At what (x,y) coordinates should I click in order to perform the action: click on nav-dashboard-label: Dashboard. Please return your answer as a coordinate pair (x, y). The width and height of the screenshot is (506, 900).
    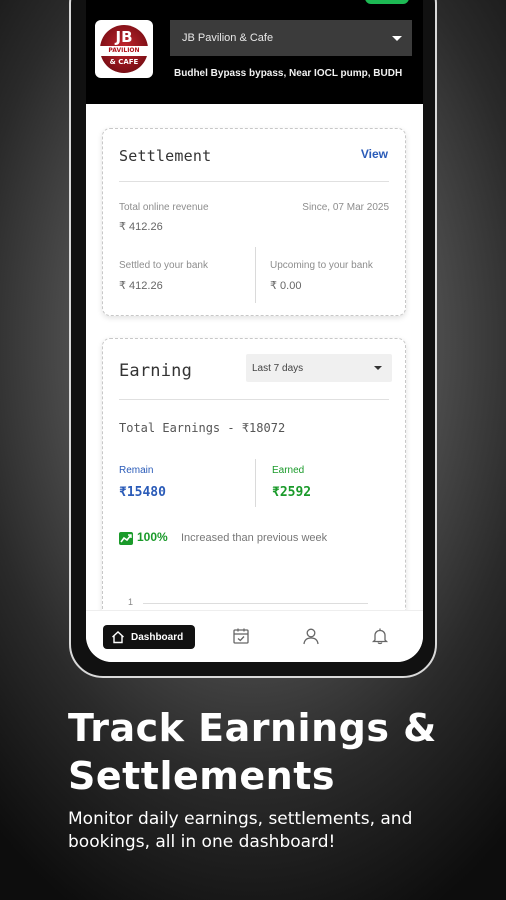
    Looking at the image, I should click on (157, 637).